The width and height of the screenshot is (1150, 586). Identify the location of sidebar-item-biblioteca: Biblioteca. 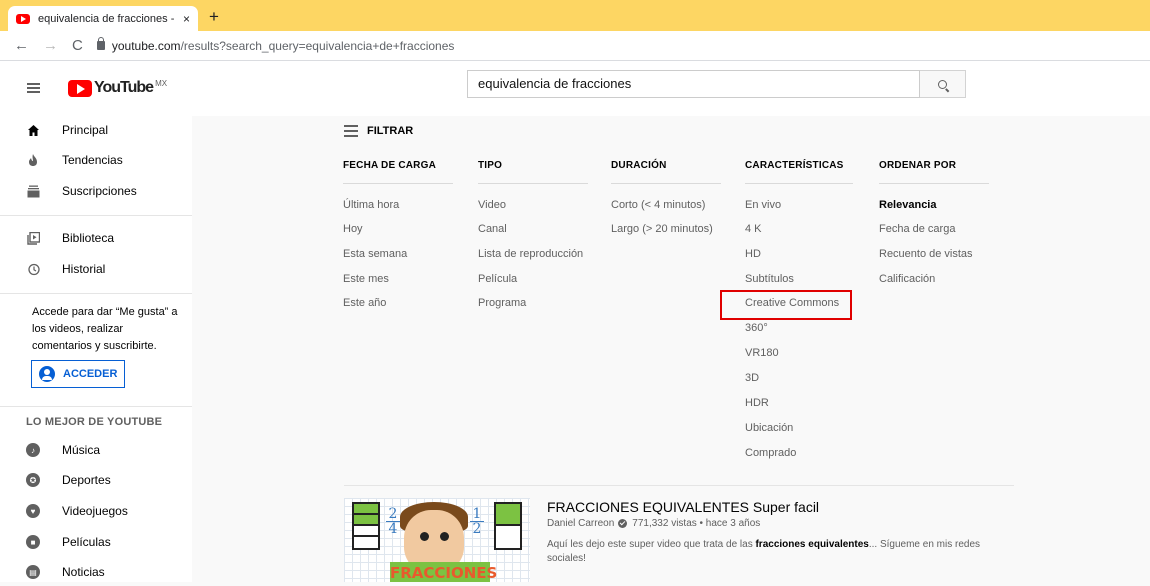
(96, 238).